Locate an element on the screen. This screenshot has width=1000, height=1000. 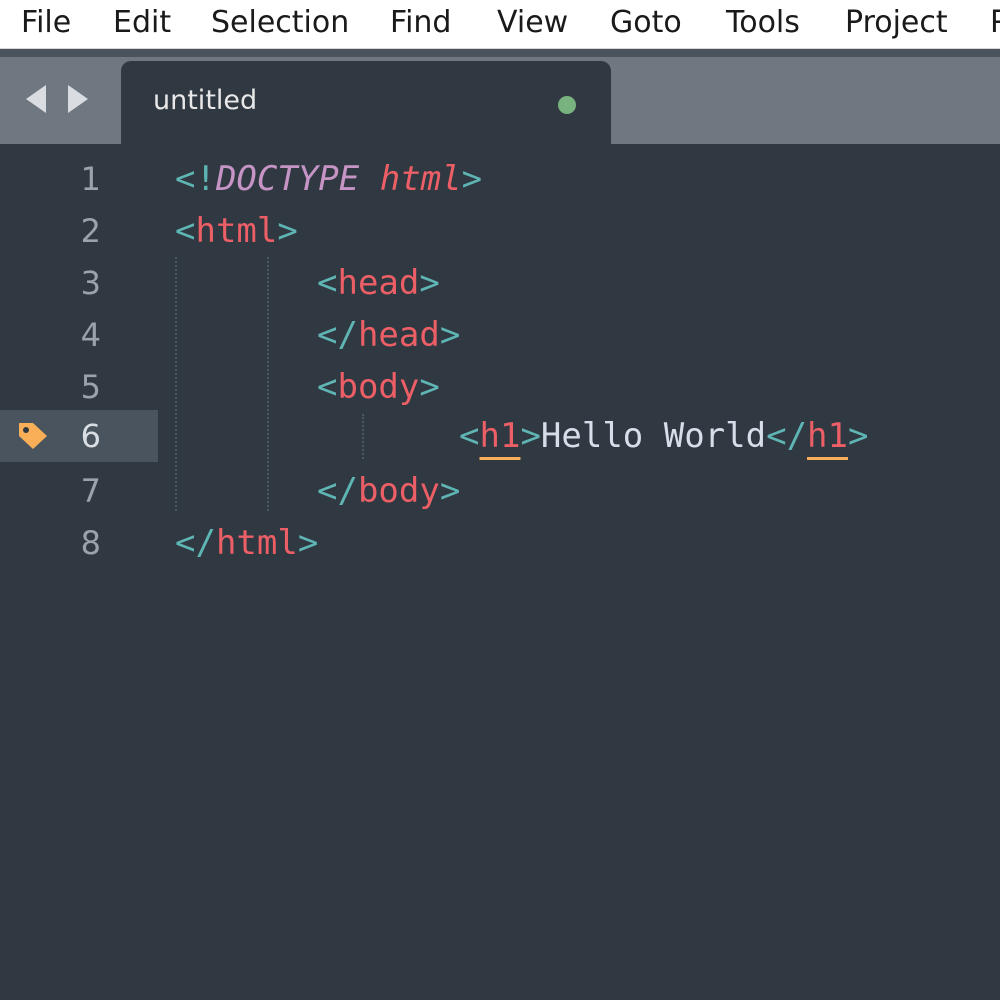
tag-icon is located at coordinates (33, 436).